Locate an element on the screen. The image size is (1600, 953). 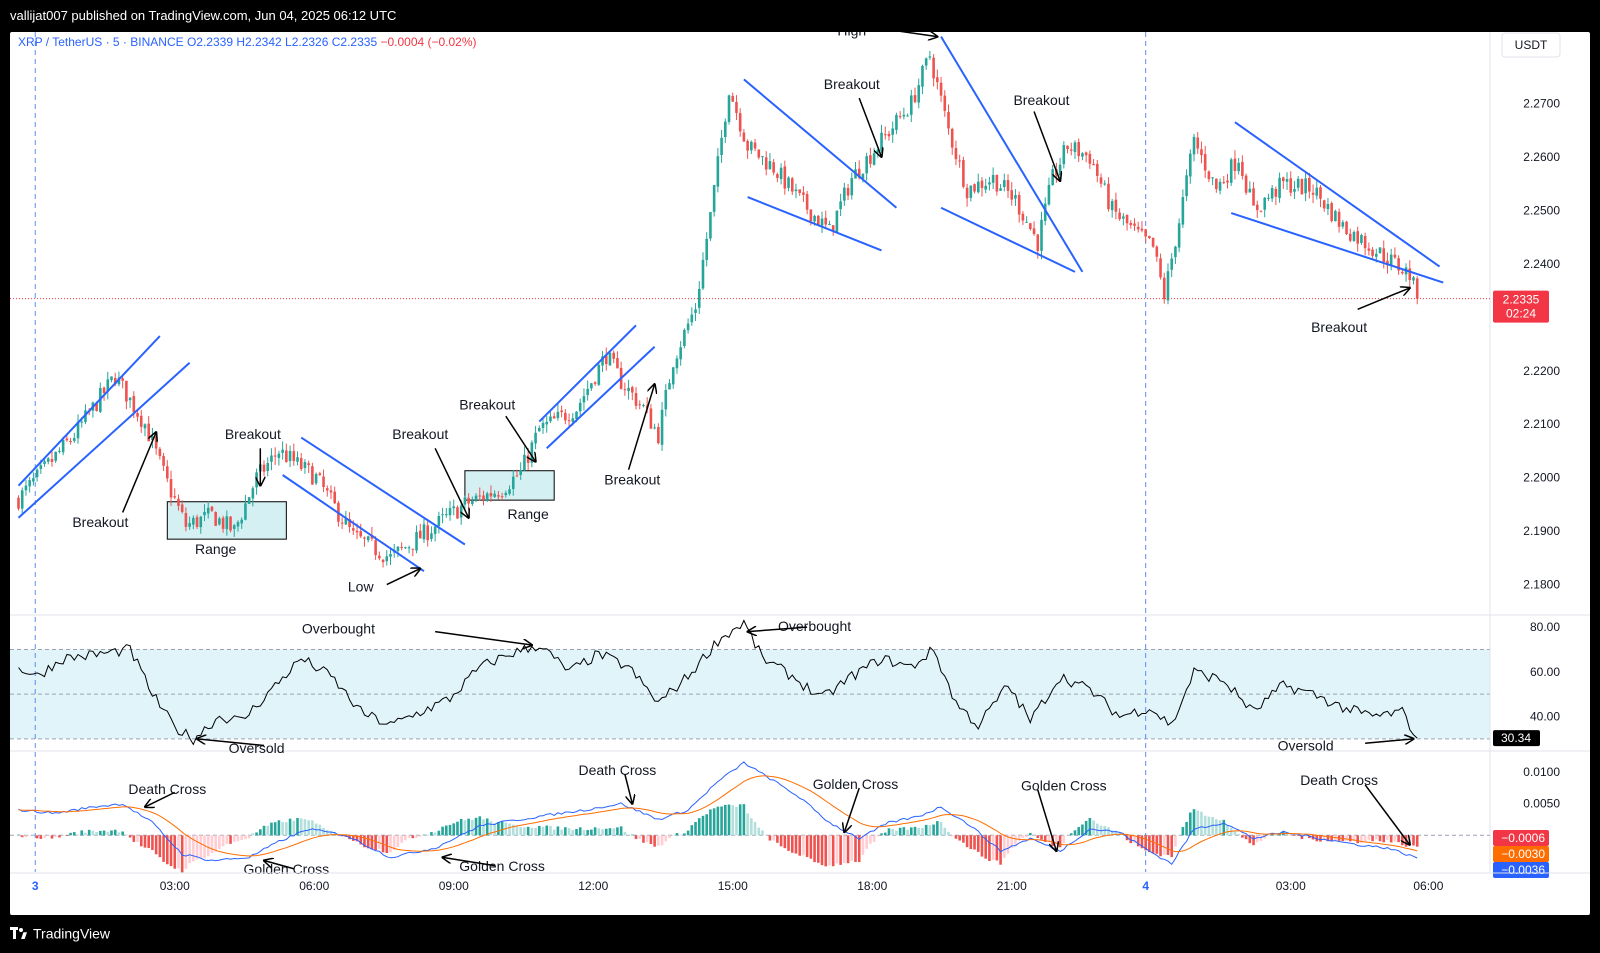
time-tick-label: 4 is located at coordinates (1145, 886).